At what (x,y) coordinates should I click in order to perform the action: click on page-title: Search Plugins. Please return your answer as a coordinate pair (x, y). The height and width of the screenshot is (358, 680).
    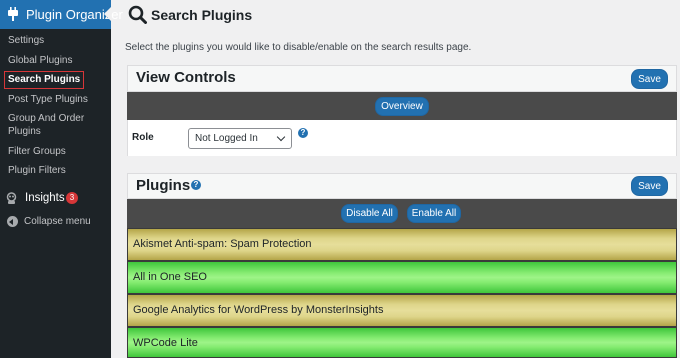
    Looking at the image, I should click on (202, 15).